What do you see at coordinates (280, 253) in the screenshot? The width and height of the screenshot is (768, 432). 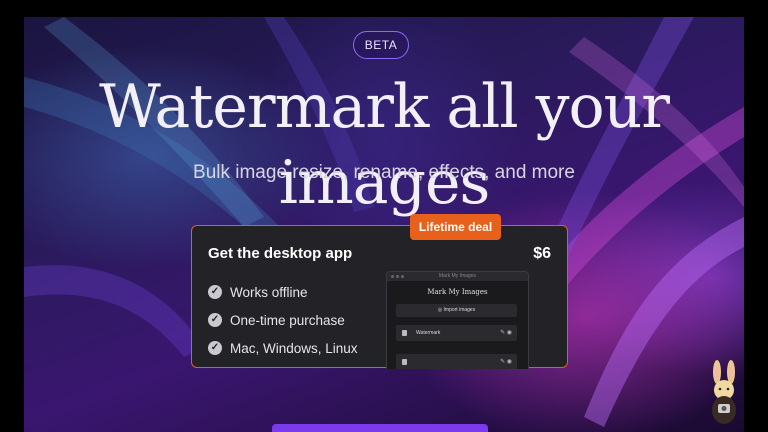 I see `card-title: Get the desktop app` at bounding box center [280, 253].